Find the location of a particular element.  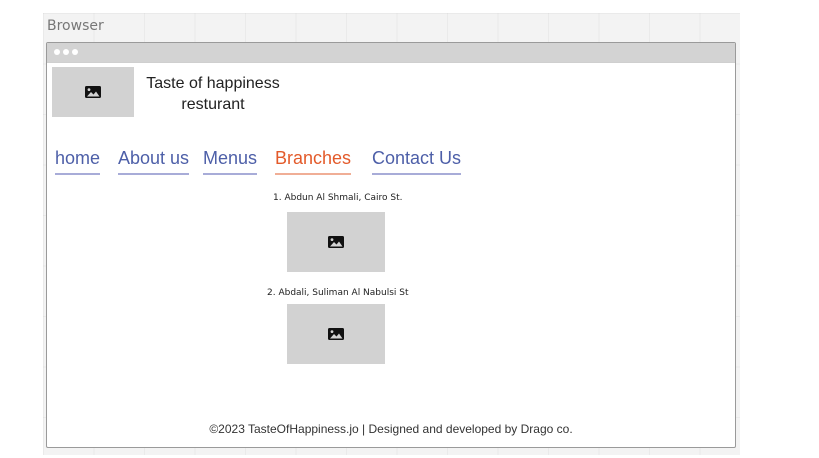

site-title-line2: resturant is located at coordinates (213, 104).